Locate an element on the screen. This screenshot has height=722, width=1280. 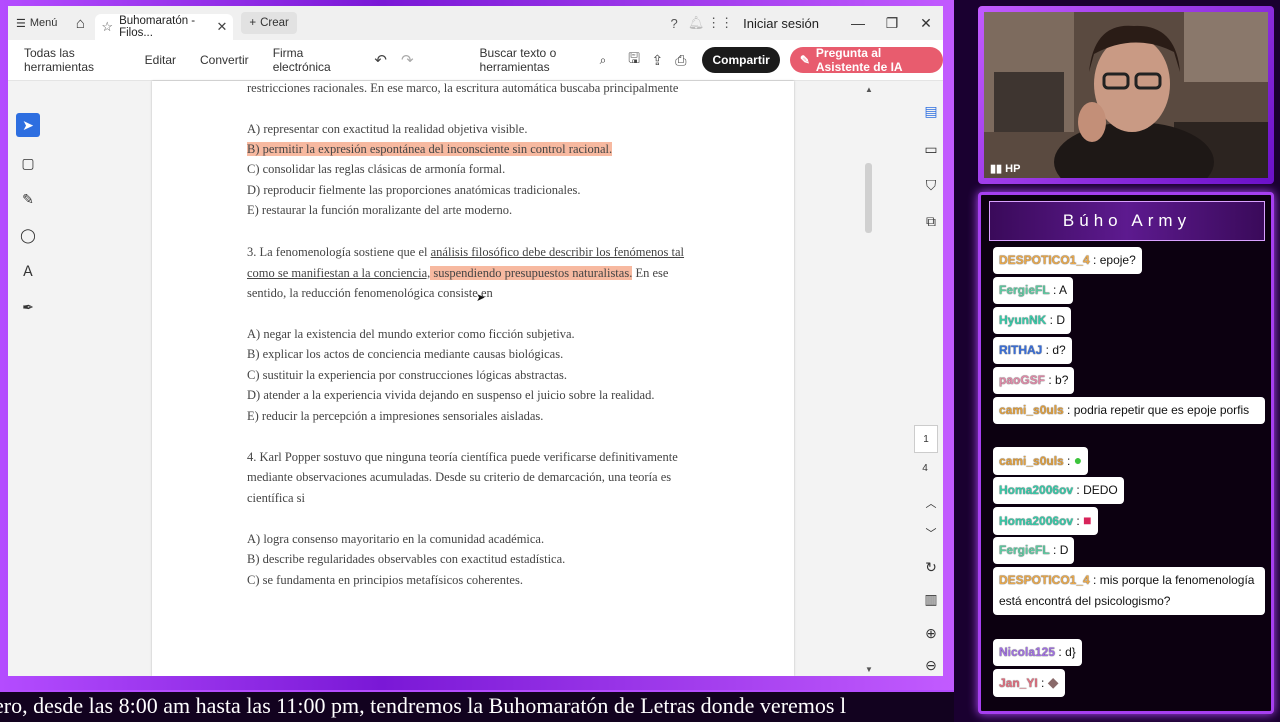
highlight-annotation: suspendiendo presupuestos naturalistas. is located at coordinates (531, 273).